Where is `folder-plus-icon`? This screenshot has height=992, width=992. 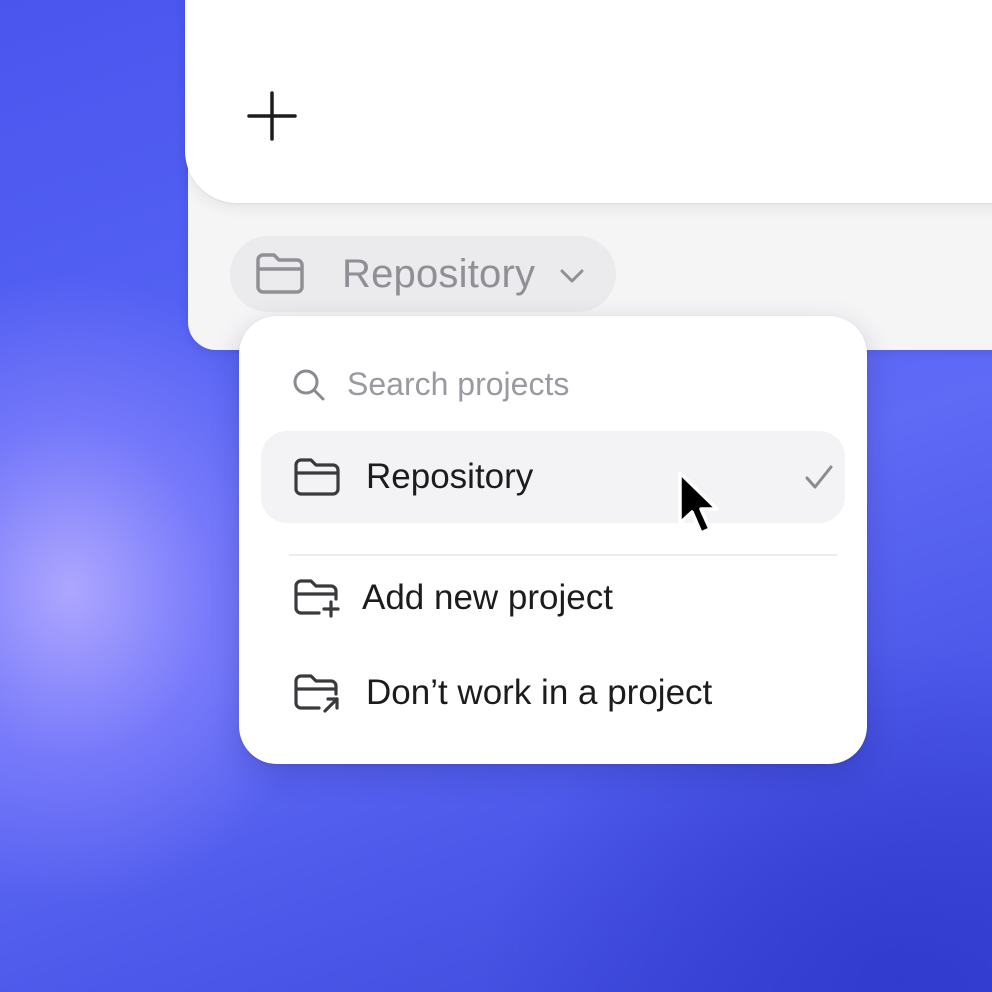 folder-plus-icon is located at coordinates (317, 598).